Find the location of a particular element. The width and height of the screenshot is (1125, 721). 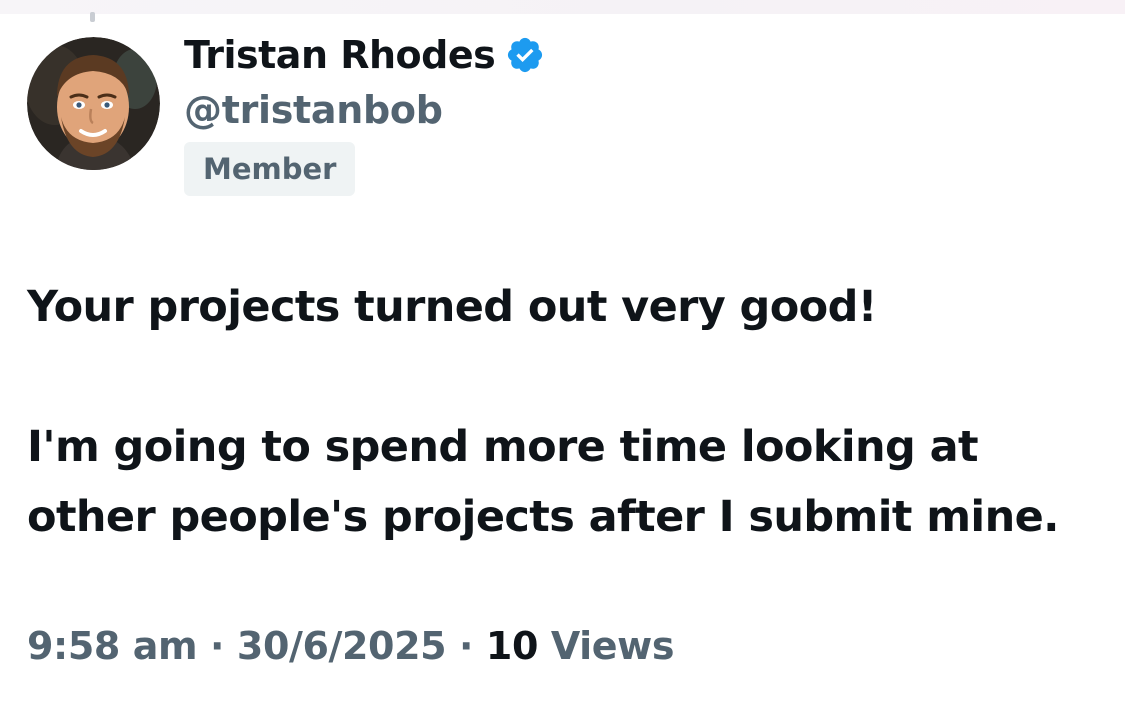

user-handle: @tristanbob is located at coordinates (313, 110).